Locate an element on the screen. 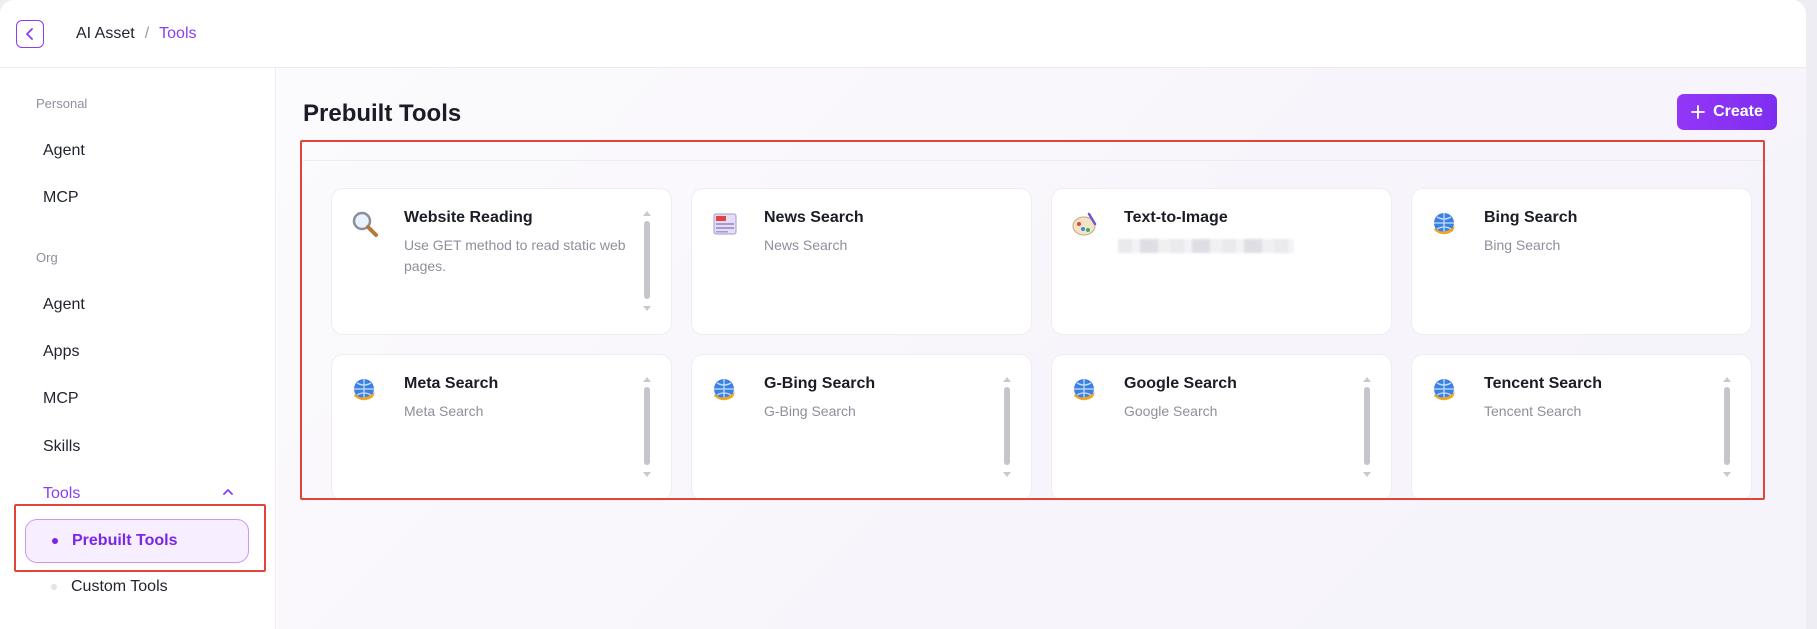 This screenshot has height=629, width=1817. page-title: Prebuilt Tools is located at coordinates (382, 113).